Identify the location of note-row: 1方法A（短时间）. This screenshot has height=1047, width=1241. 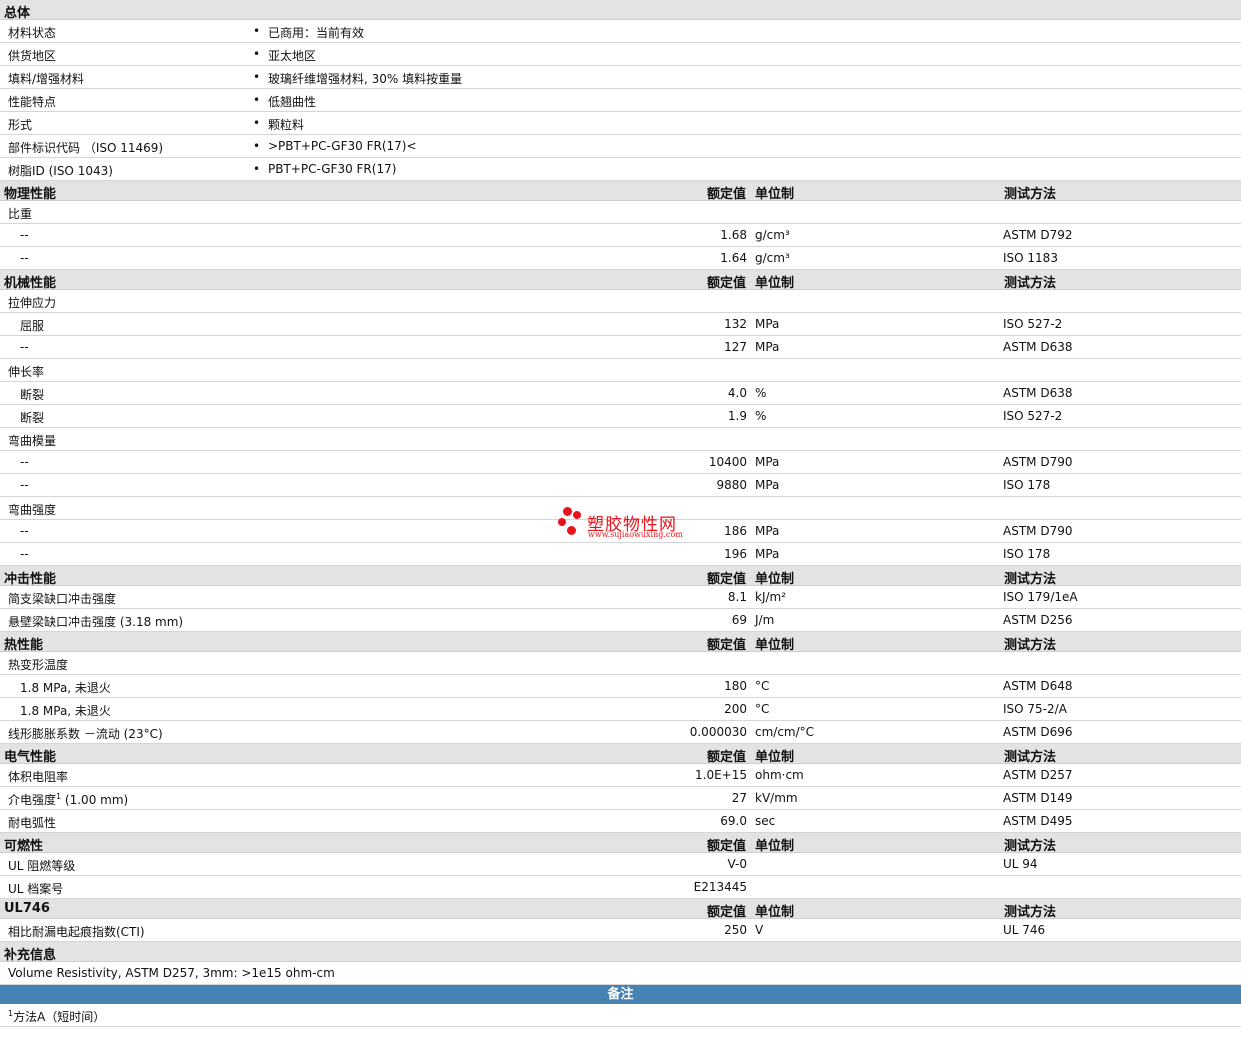
(620, 1015).